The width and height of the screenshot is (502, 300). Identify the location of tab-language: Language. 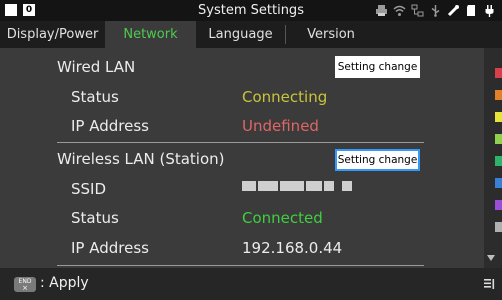
(240, 34).